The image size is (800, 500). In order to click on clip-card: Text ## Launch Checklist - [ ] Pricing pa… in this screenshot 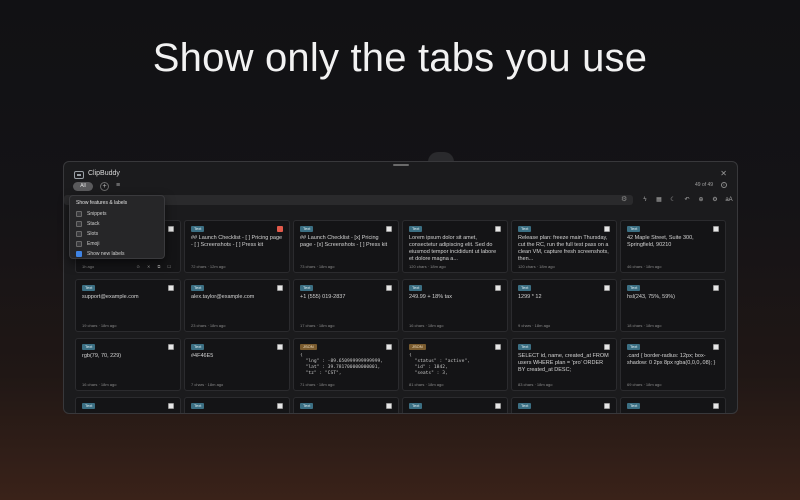, I will do `click(237, 246)`.